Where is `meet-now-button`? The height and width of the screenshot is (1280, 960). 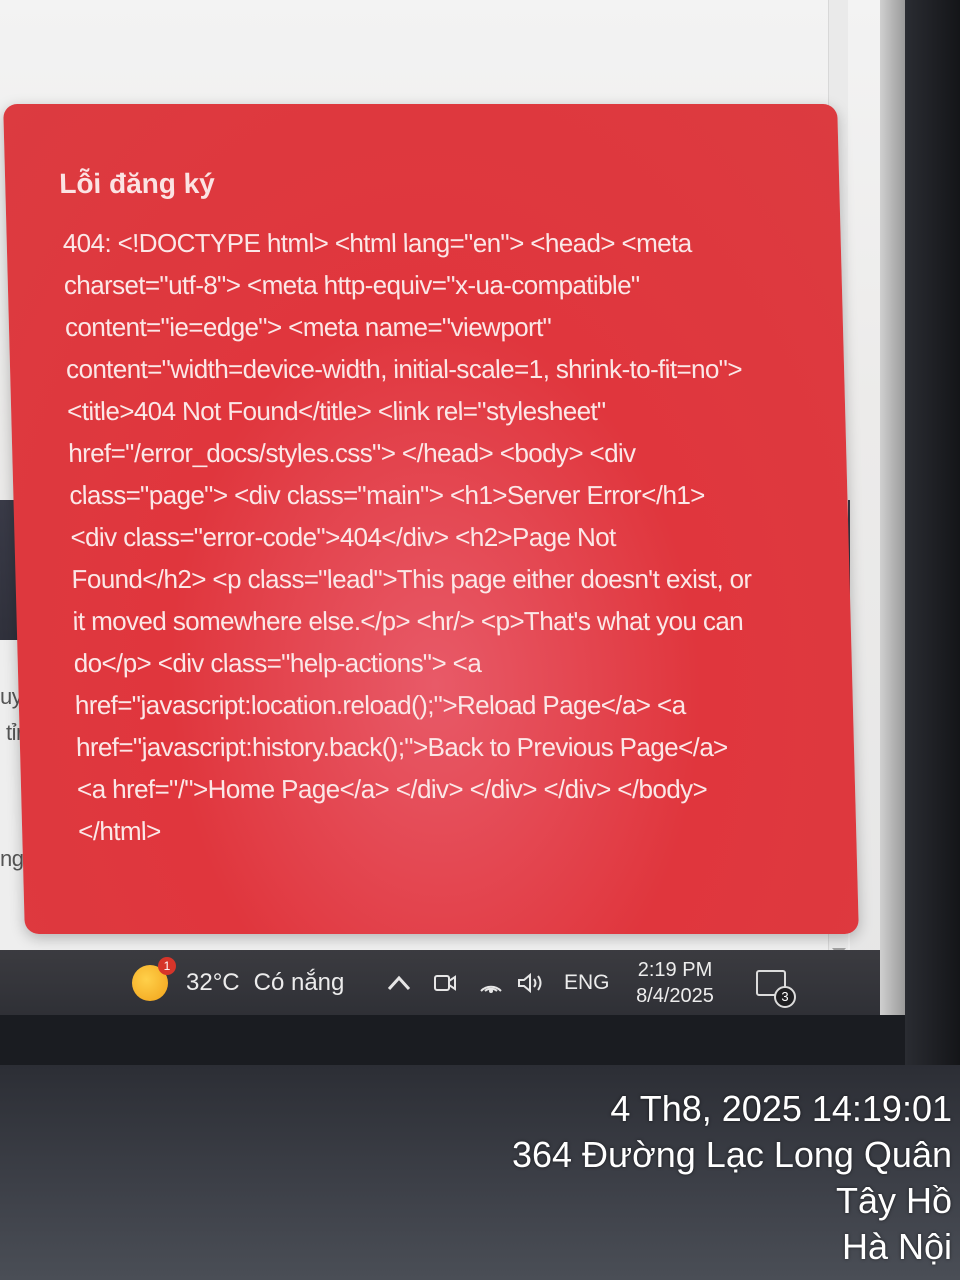
meet-now-button is located at coordinates (445, 982).